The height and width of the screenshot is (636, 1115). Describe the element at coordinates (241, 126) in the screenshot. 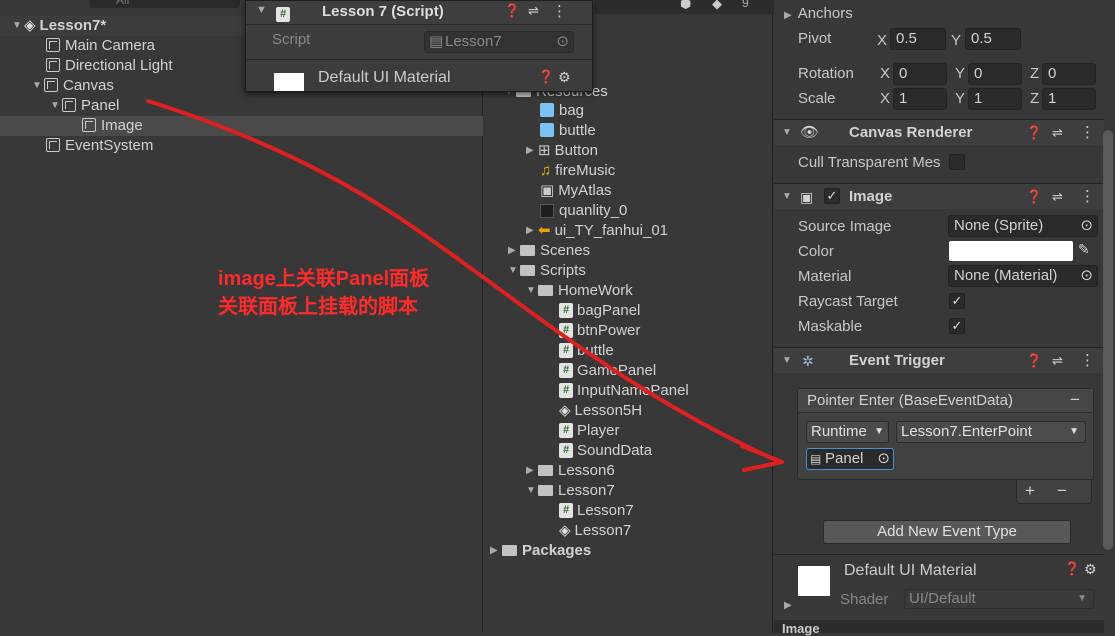

I see `hierarchy-item-image: Image` at that location.